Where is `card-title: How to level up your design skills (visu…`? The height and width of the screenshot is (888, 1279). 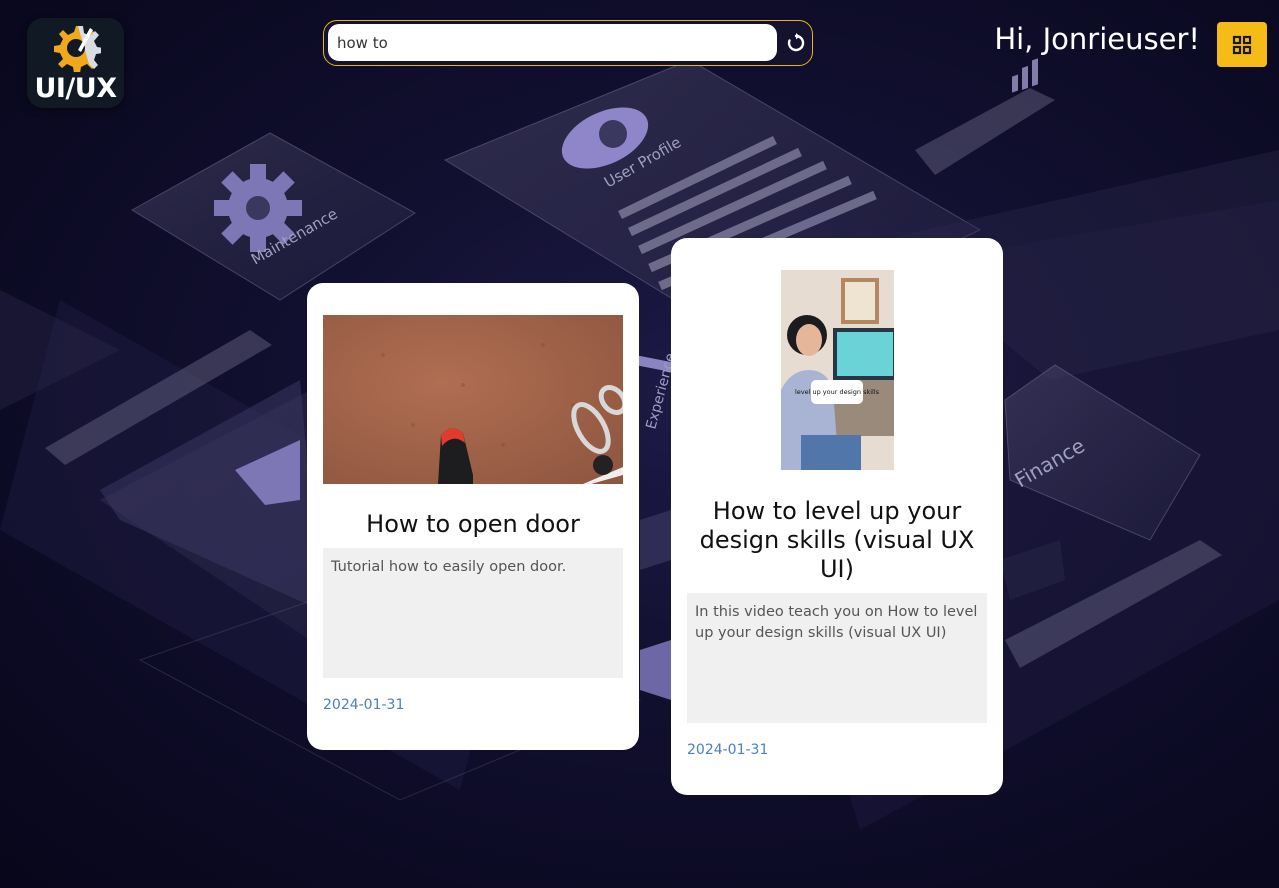
card-title: How to level up your design skills (visu… is located at coordinates (837, 540).